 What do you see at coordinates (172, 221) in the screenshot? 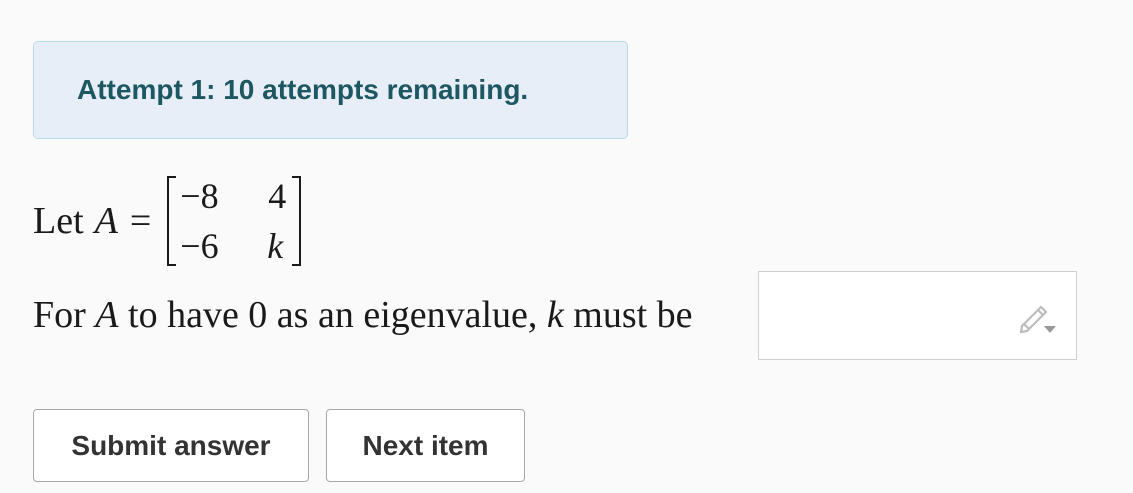
I see `left-bracket` at bounding box center [172, 221].